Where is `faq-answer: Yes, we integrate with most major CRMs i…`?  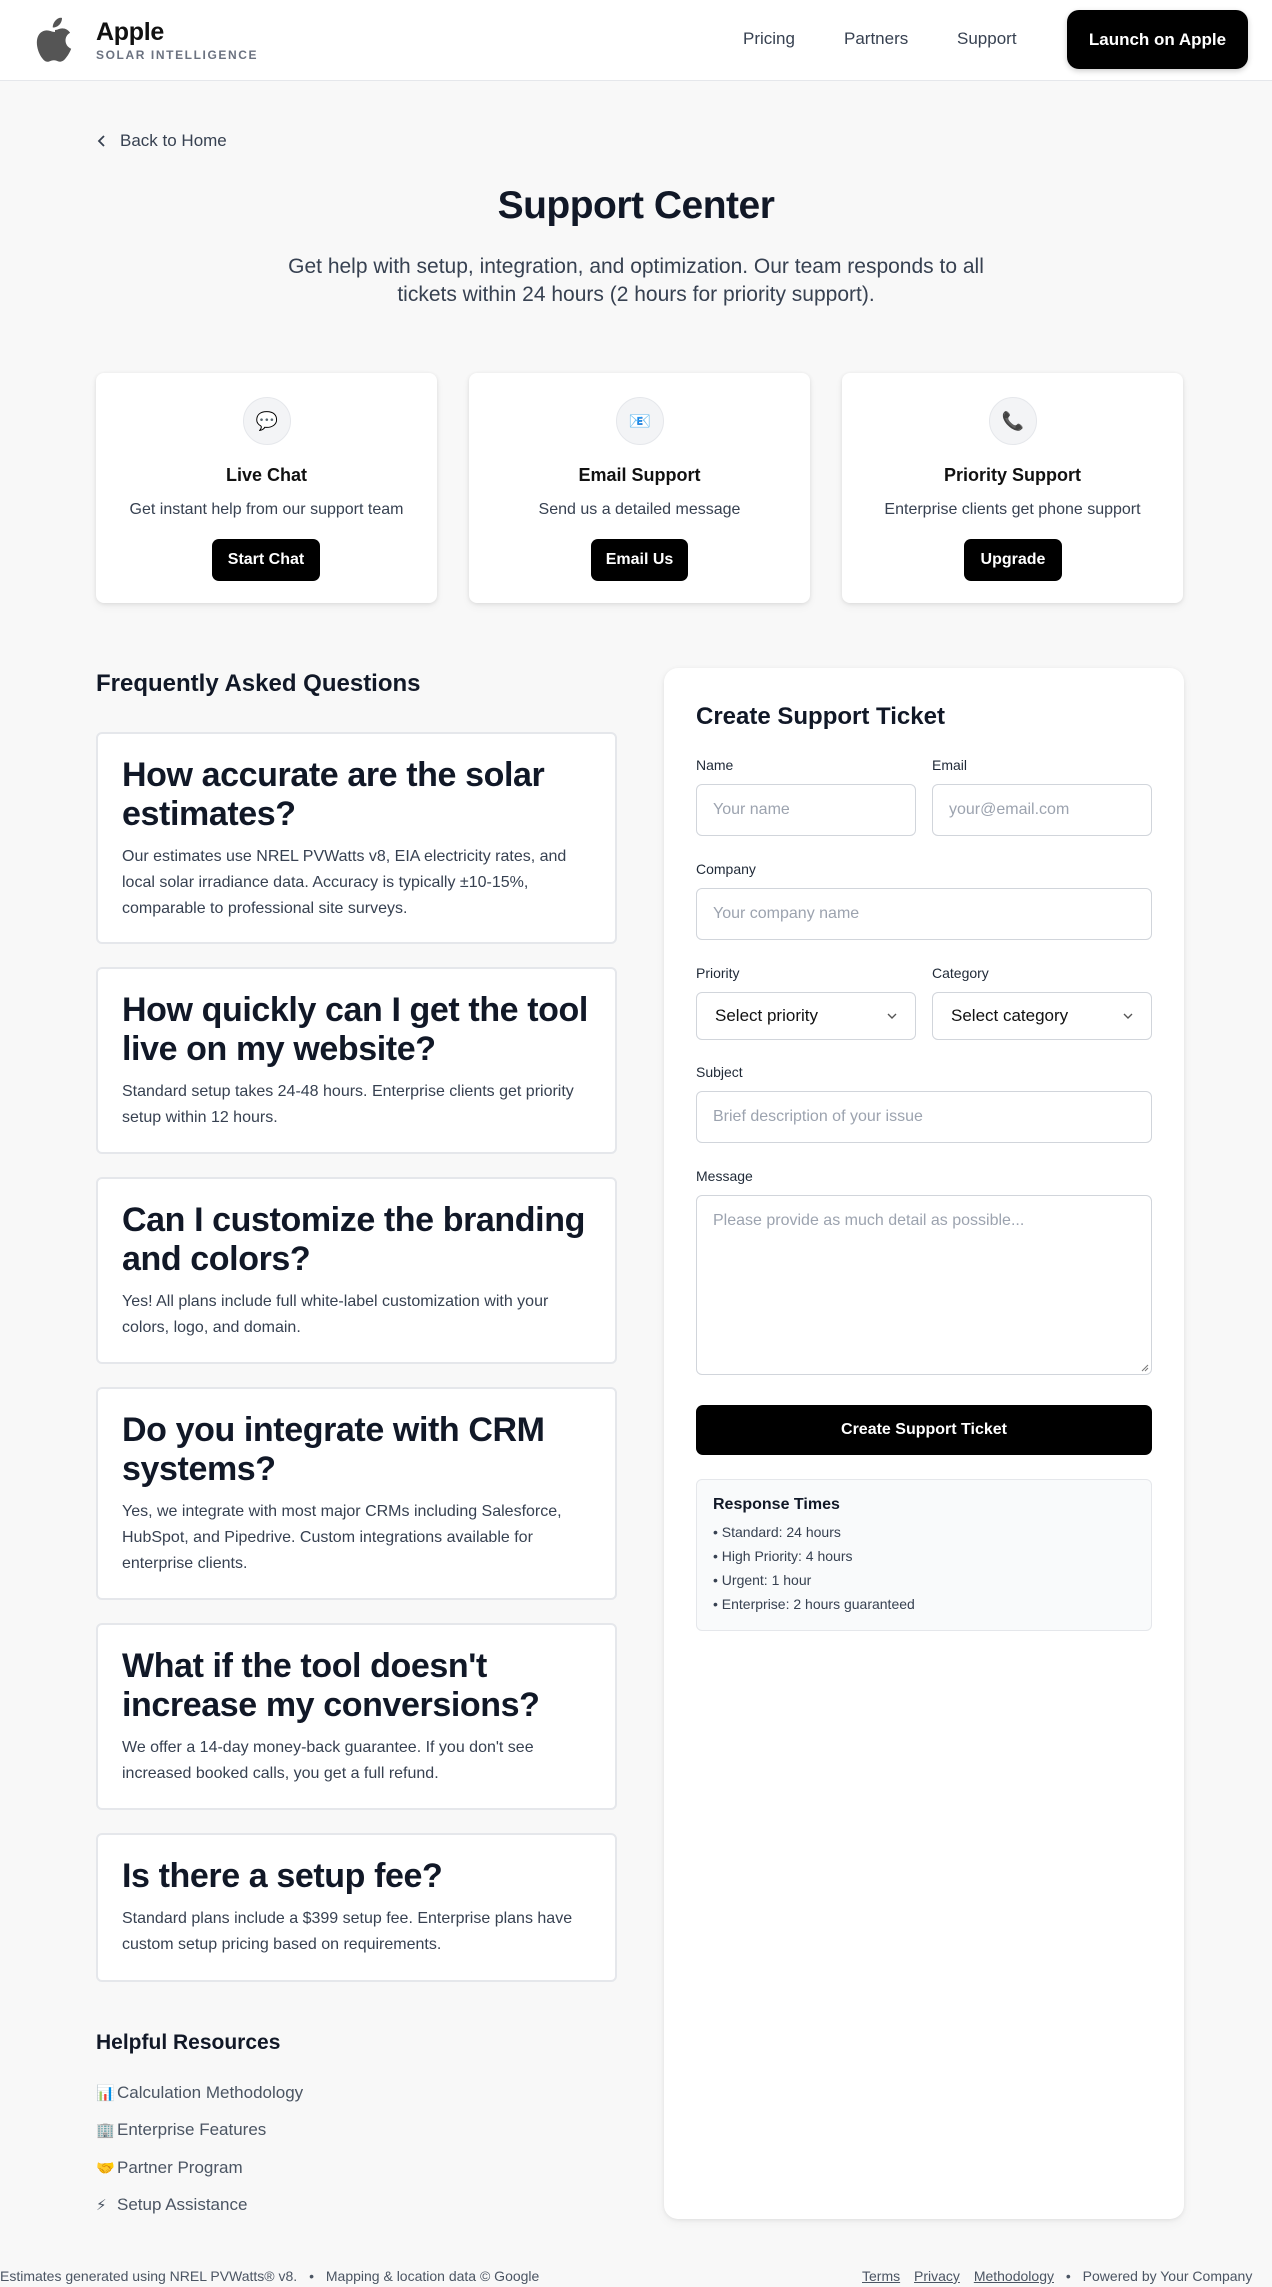
faq-answer: Yes, we integrate with most major CRMs i… is located at coordinates (342, 1537).